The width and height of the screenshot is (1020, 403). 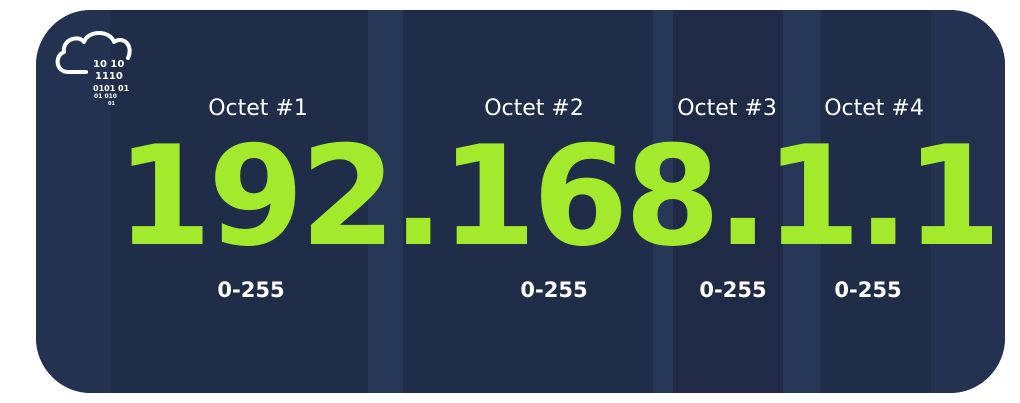 I want to click on octet-1-range: 0-255, so click(x=251, y=290).